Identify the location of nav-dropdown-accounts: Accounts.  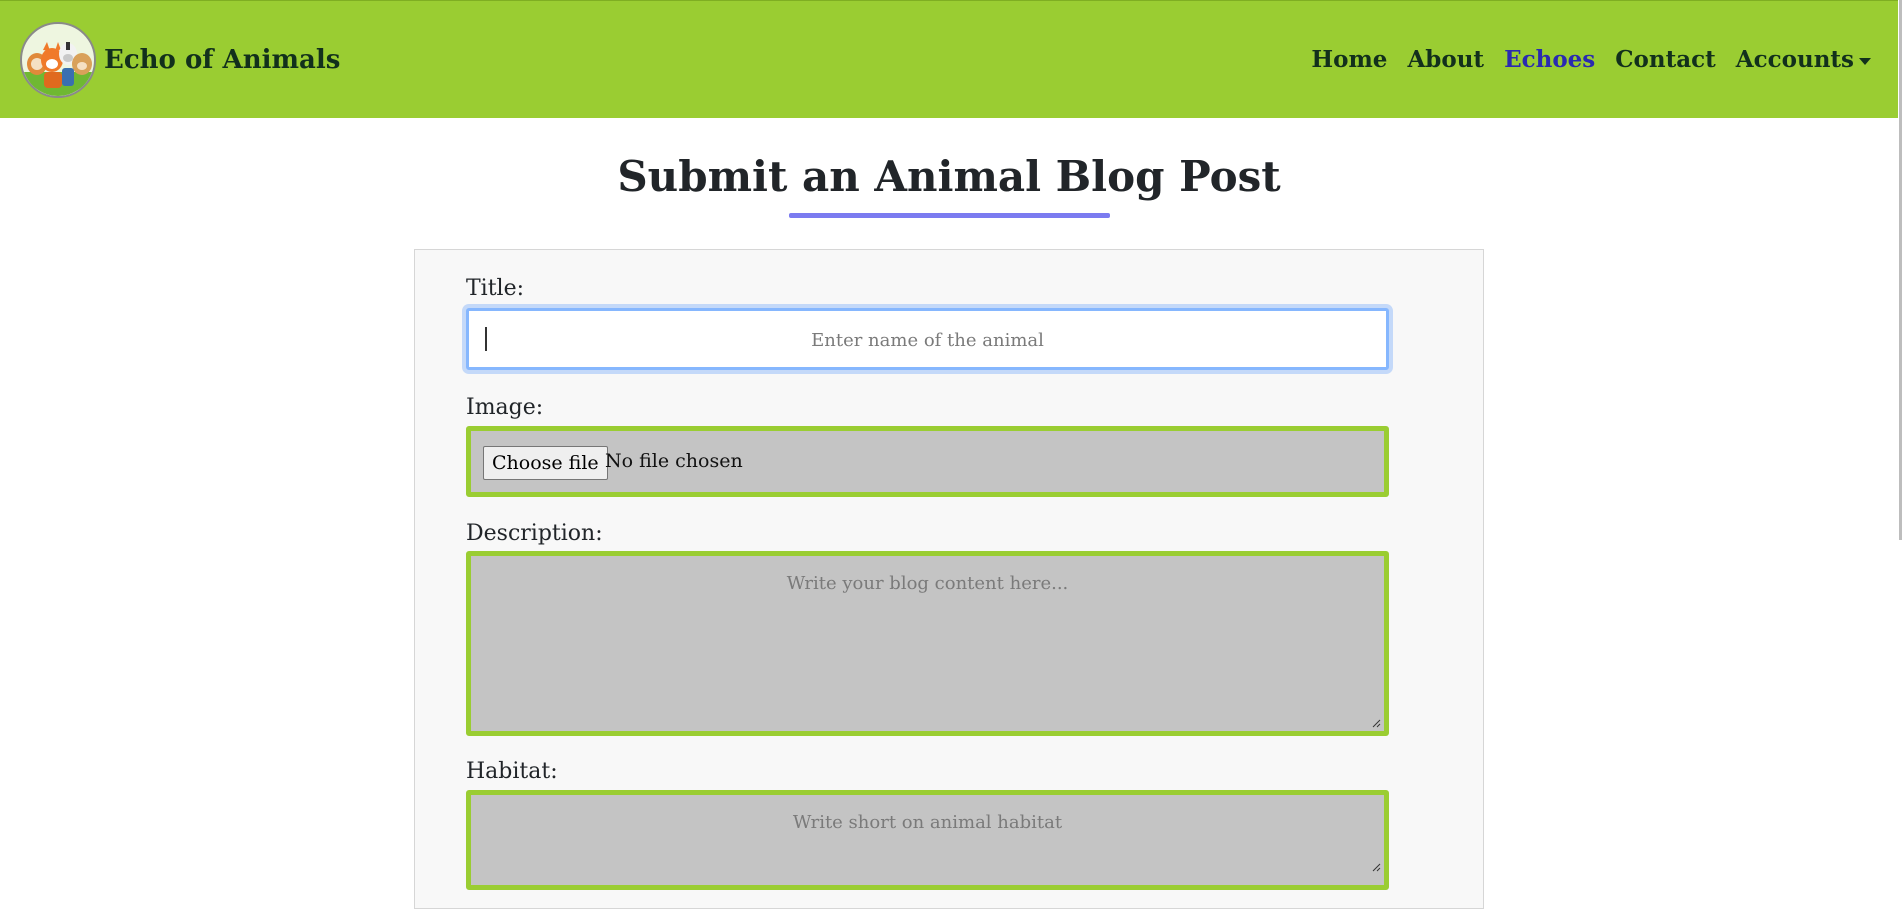
(1803, 59).